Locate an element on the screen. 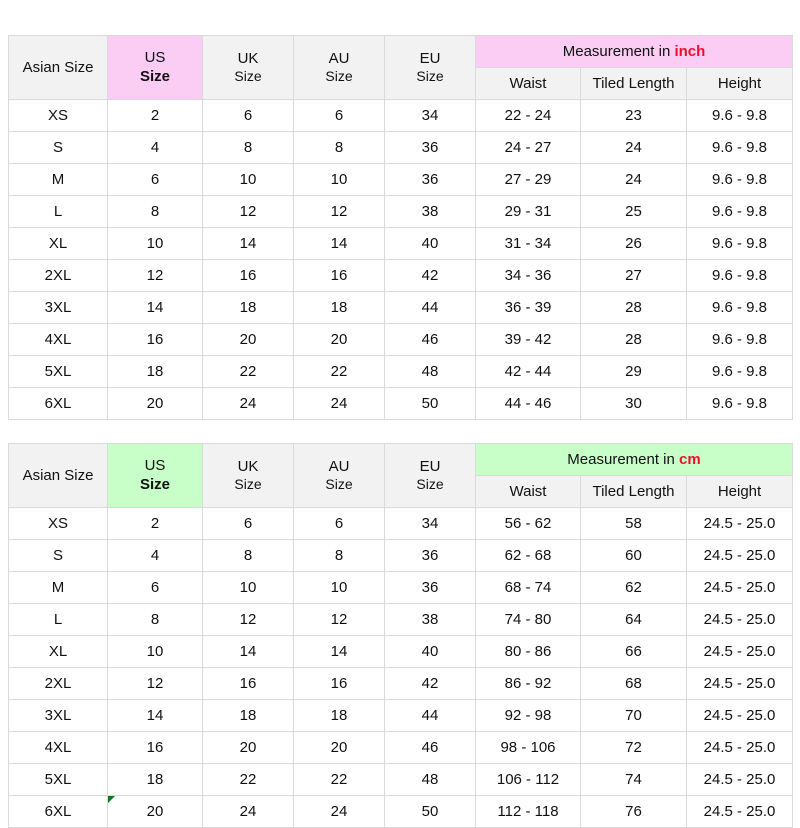 This screenshot has width=800, height=828. table-row: XL 10 14 14 40 80 - 86 66 24.5 - 25.0 is located at coordinates (401, 651).